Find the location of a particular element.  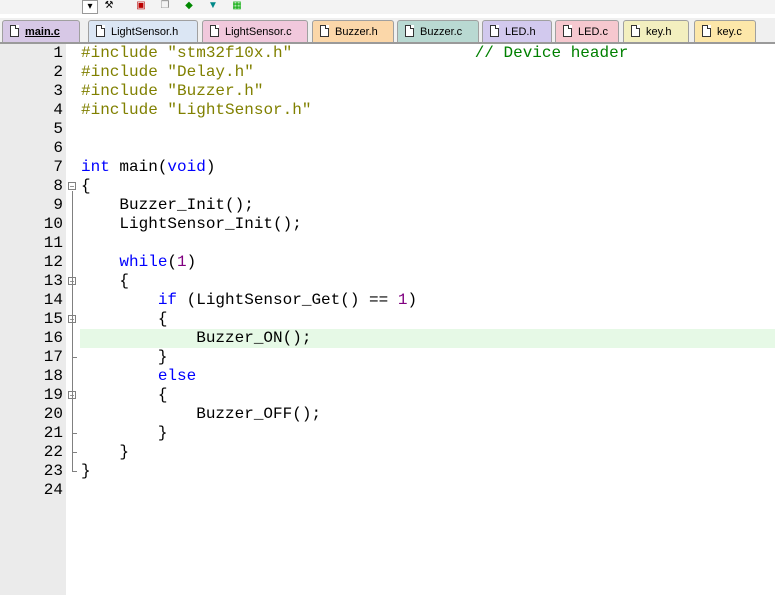

tab-label: Buzzer.c is located at coordinates (441, 32).